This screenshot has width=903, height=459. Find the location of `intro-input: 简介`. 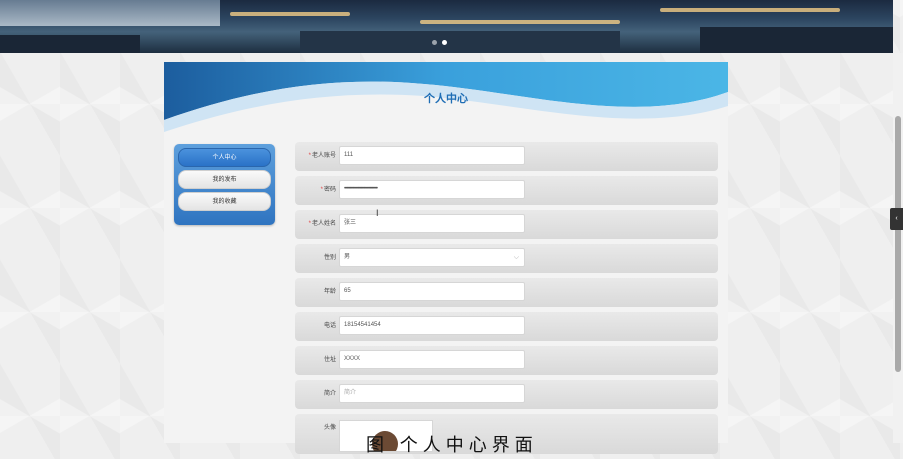

intro-input: 简介 is located at coordinates (432, 393).